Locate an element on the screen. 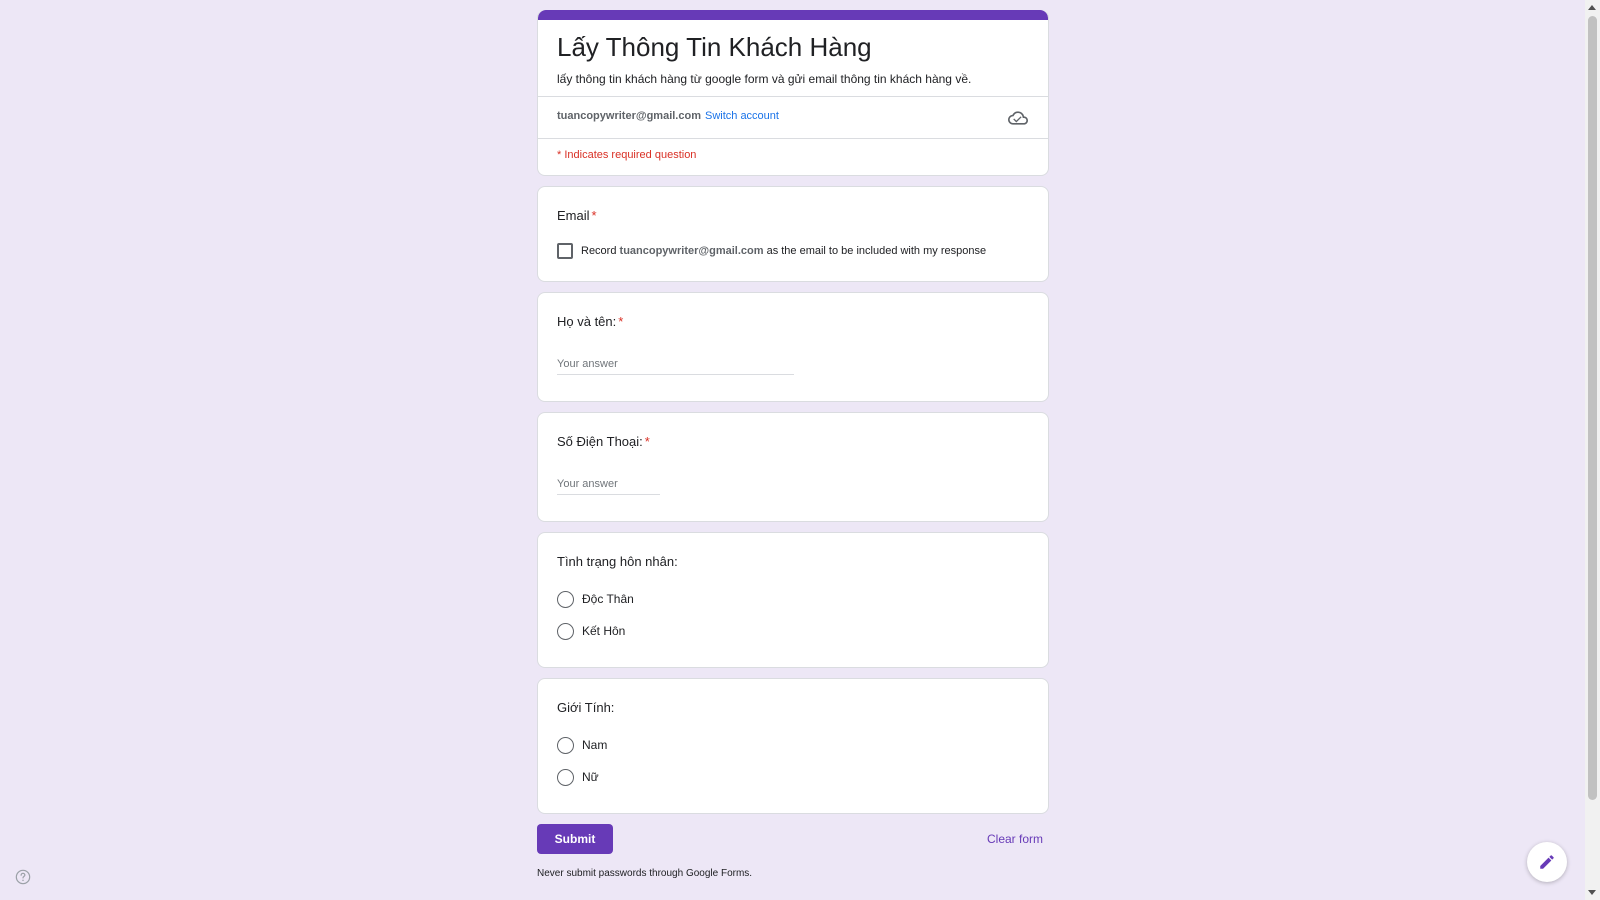  radio-option-single: Độc Thân is located at coordinates (793, 599).